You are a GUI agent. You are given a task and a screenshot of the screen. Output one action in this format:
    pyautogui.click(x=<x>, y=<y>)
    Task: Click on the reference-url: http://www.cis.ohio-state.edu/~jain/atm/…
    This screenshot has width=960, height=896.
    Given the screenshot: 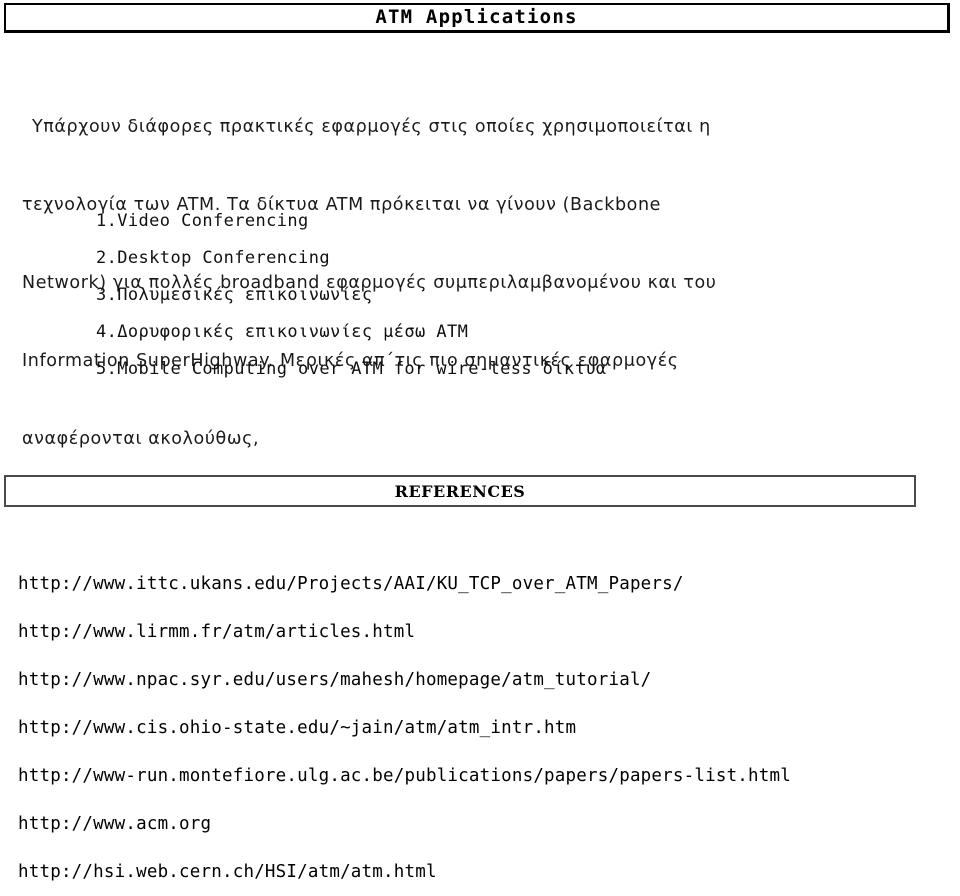 What is the action you would take?
    pyautogui.click(x=483, y=728)
    